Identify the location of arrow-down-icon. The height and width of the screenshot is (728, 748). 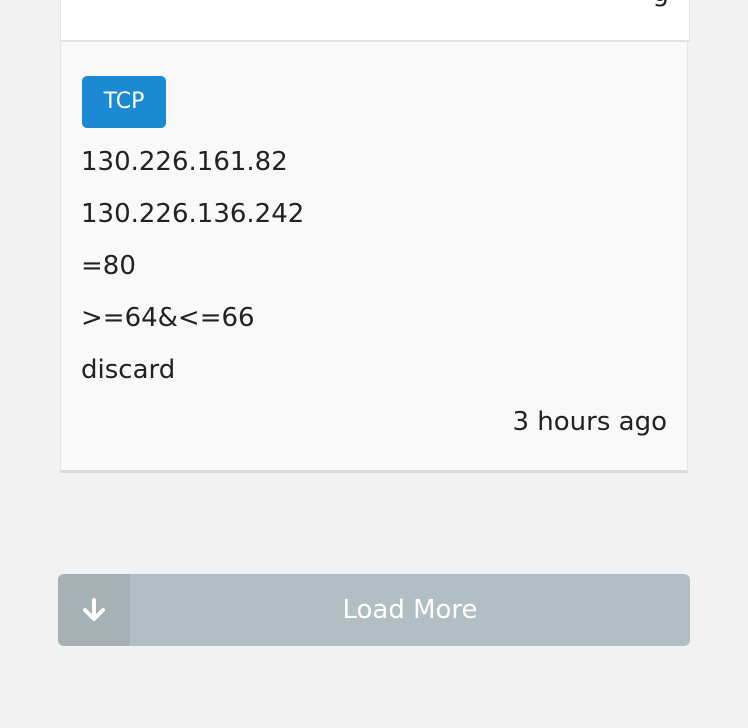
(94, 609).